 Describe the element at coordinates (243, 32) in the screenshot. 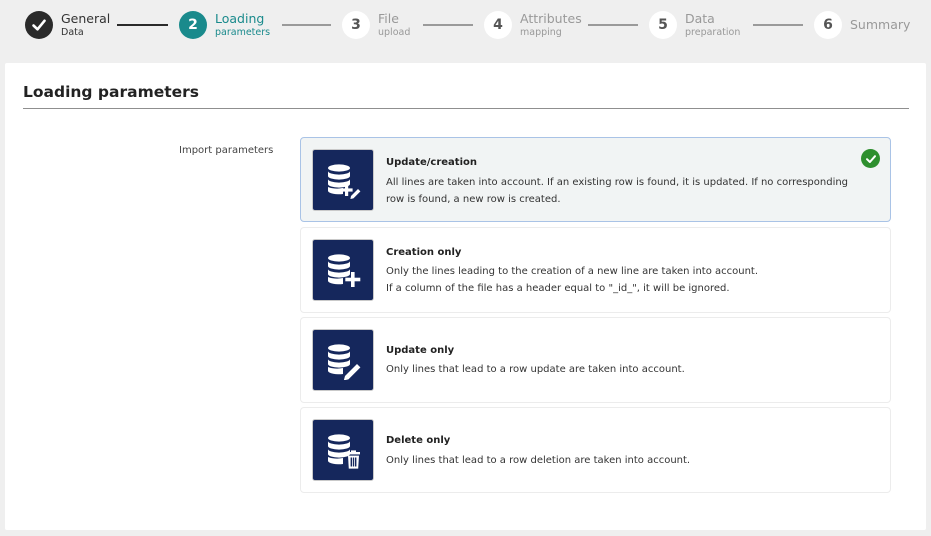

I see `step-subtitle: parameters` at that location.